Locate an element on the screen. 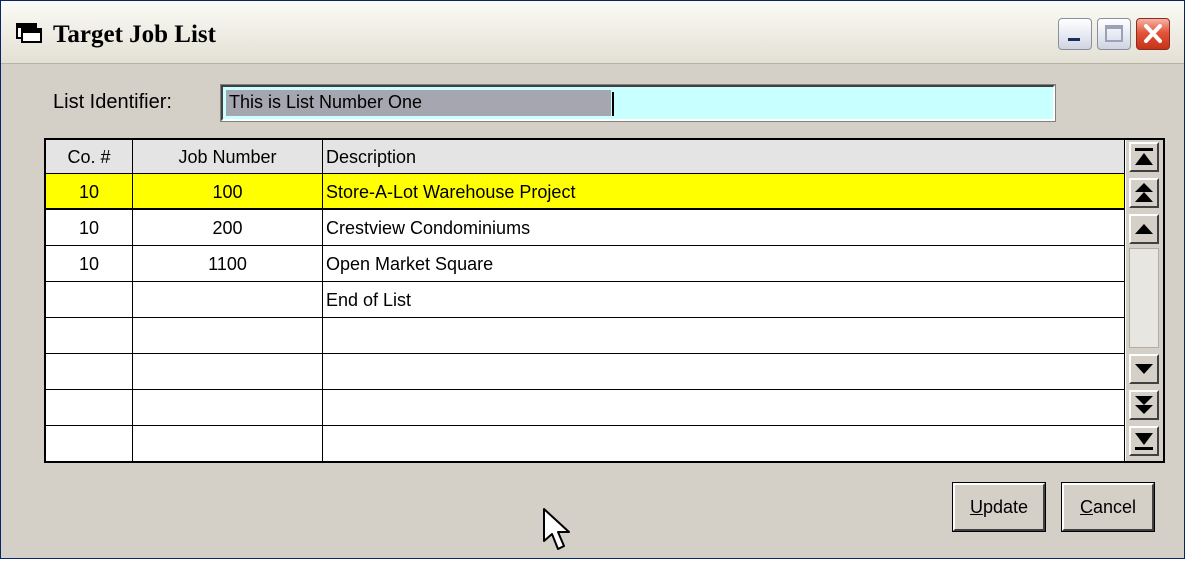  grid-header-row: Co. # Job Number Description is located at coordinates (585, 158).